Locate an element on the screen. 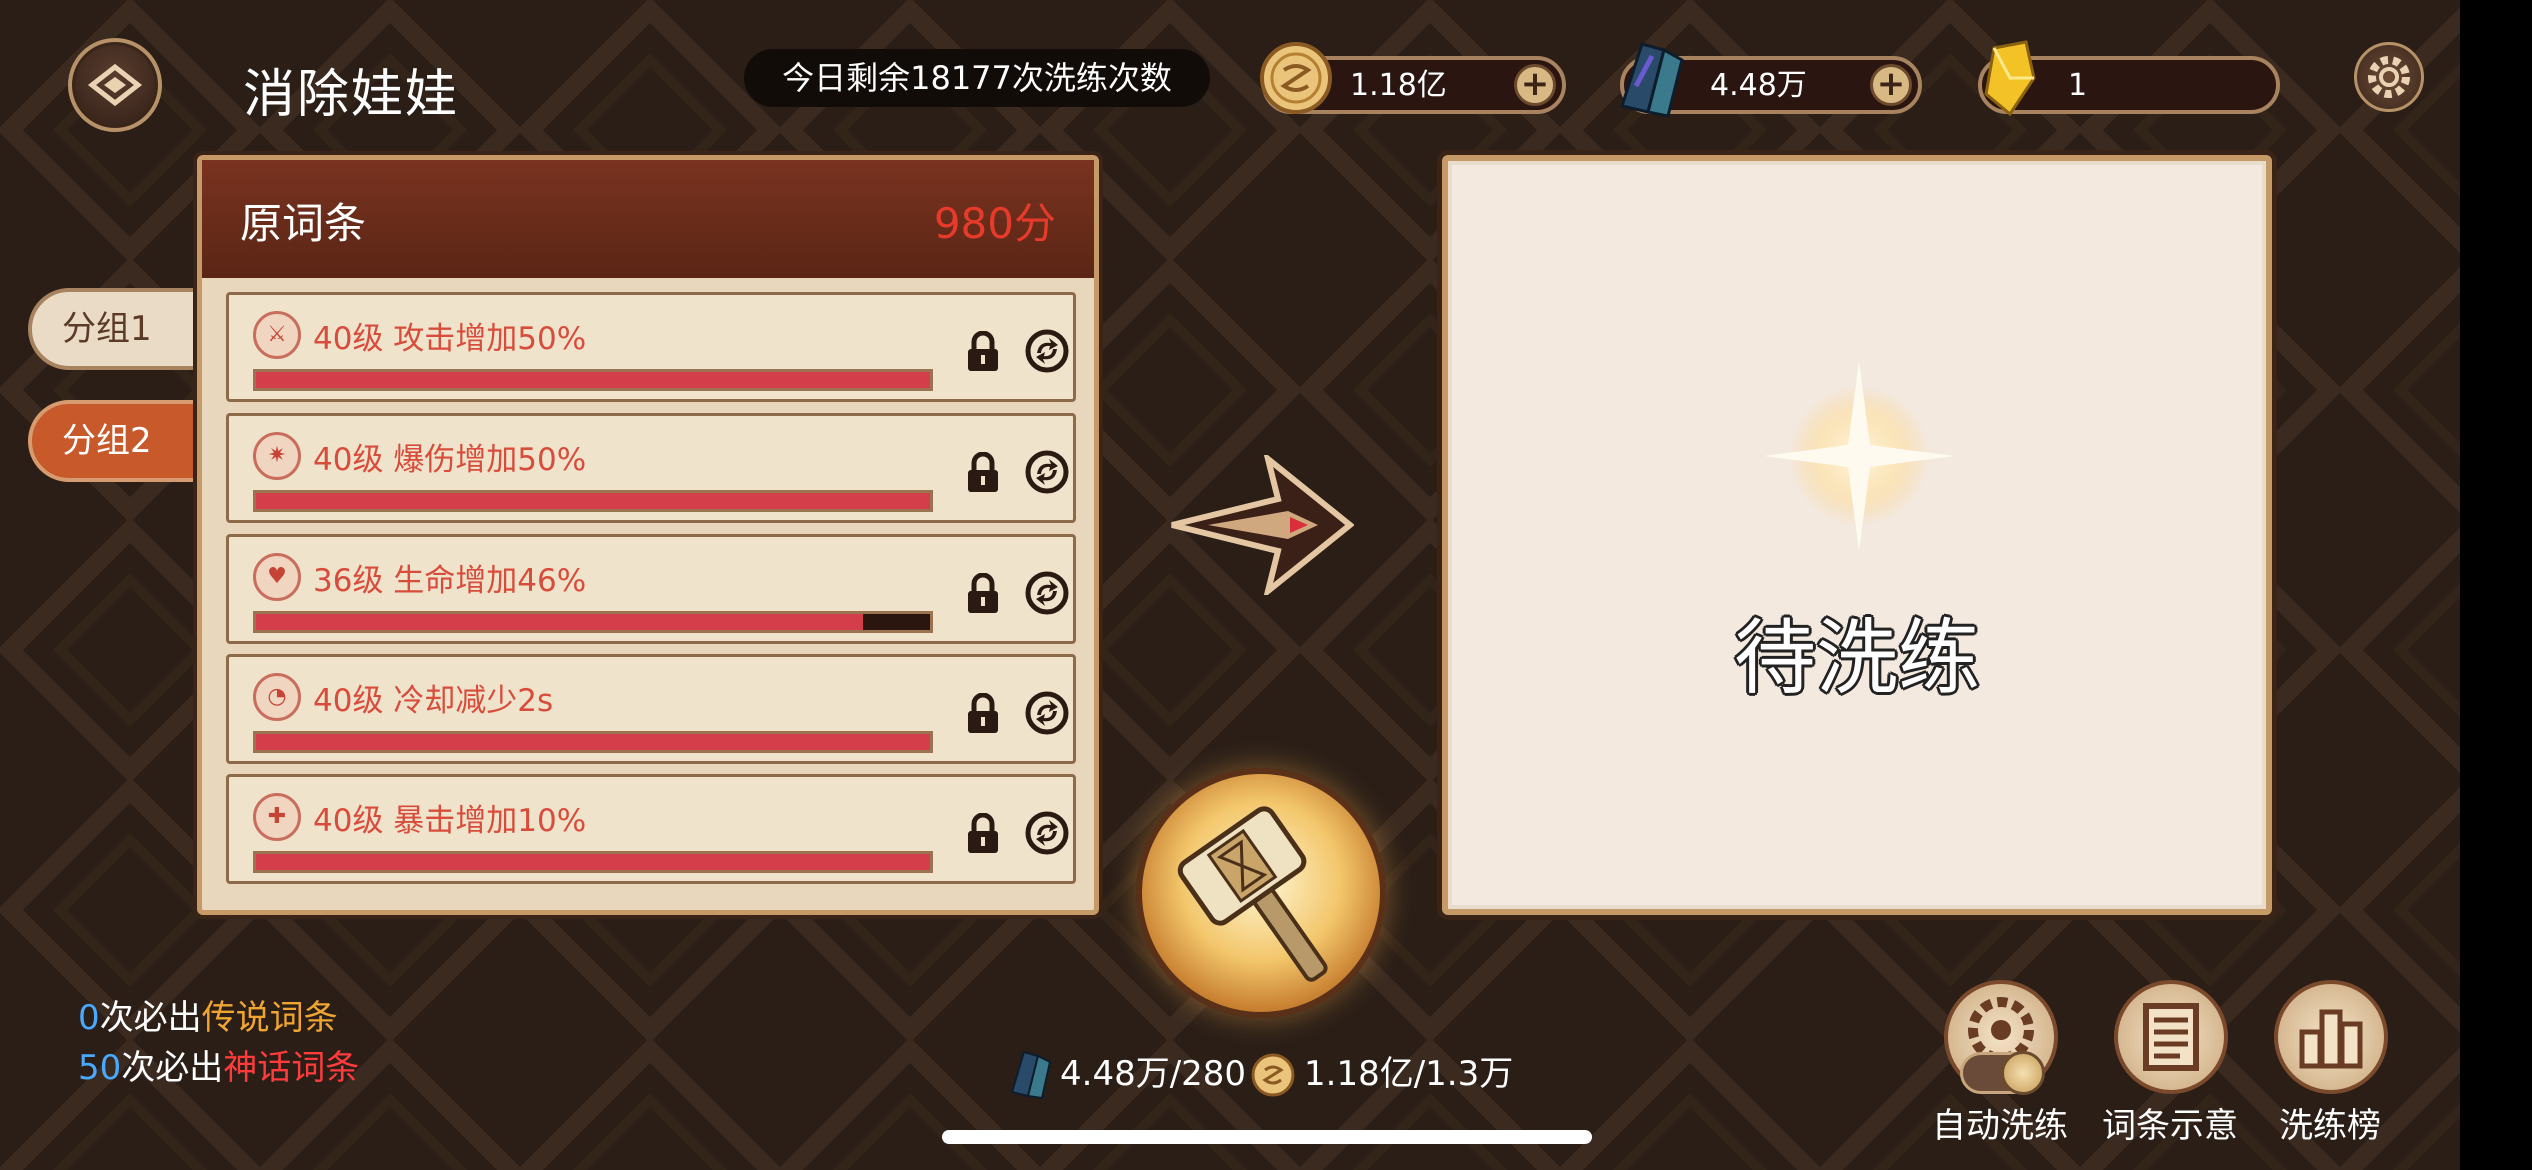 The image size is (2532, 1170). tab-group1: 分组1 is located at coordinates (115, 329).